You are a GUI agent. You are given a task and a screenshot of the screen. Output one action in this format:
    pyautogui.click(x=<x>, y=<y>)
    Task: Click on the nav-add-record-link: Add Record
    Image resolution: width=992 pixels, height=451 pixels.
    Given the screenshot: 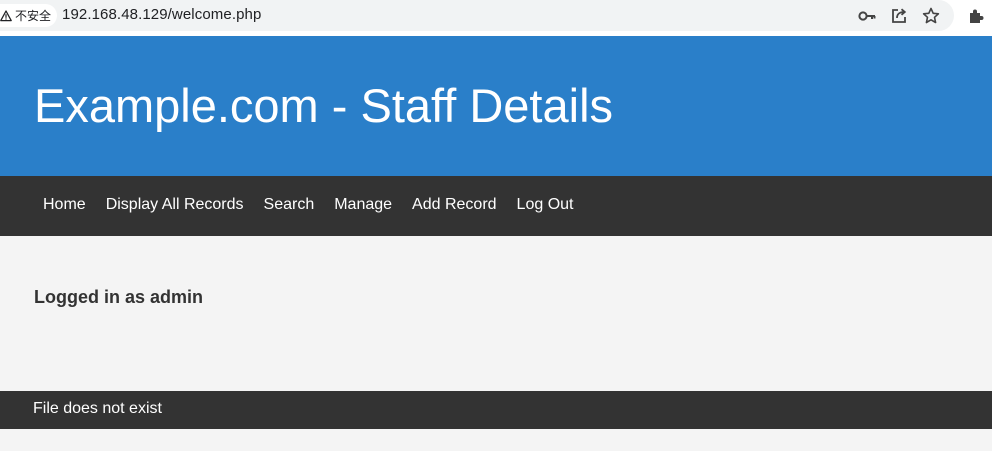 What is the action you would take?
    pyautogui.click(x=454, y=206)
    